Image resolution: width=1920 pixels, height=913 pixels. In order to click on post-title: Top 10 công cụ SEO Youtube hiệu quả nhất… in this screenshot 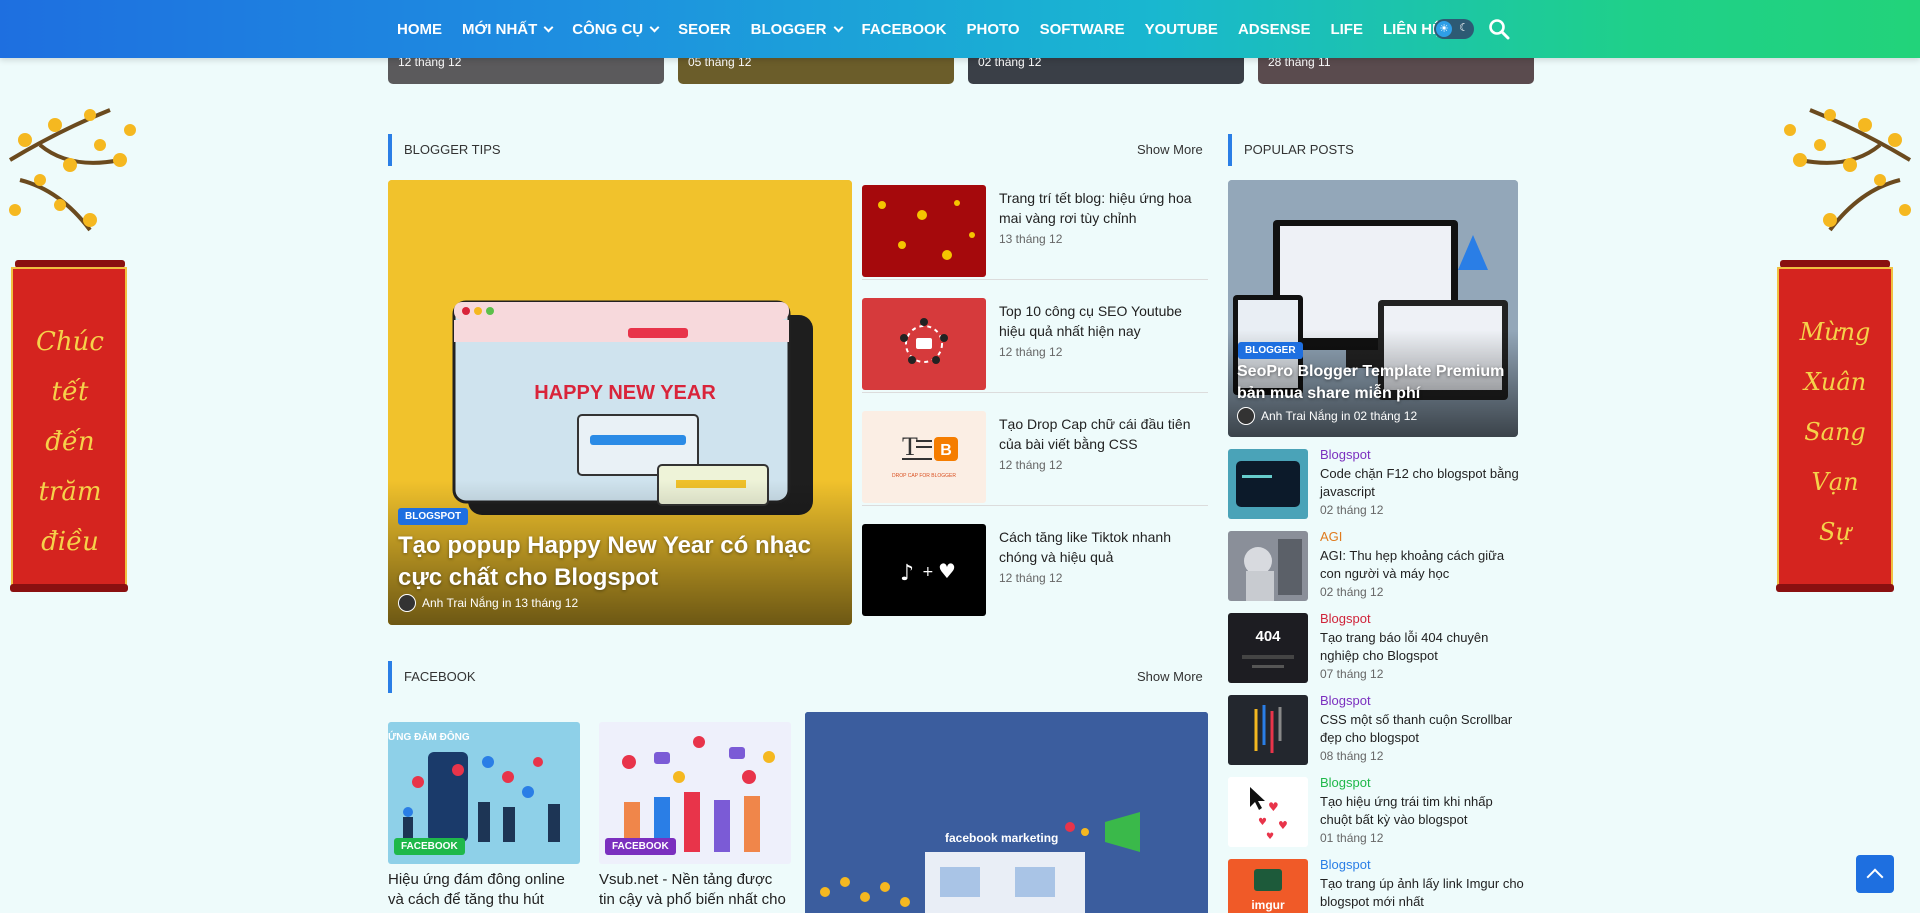, I will do `click(1104, 321)`.